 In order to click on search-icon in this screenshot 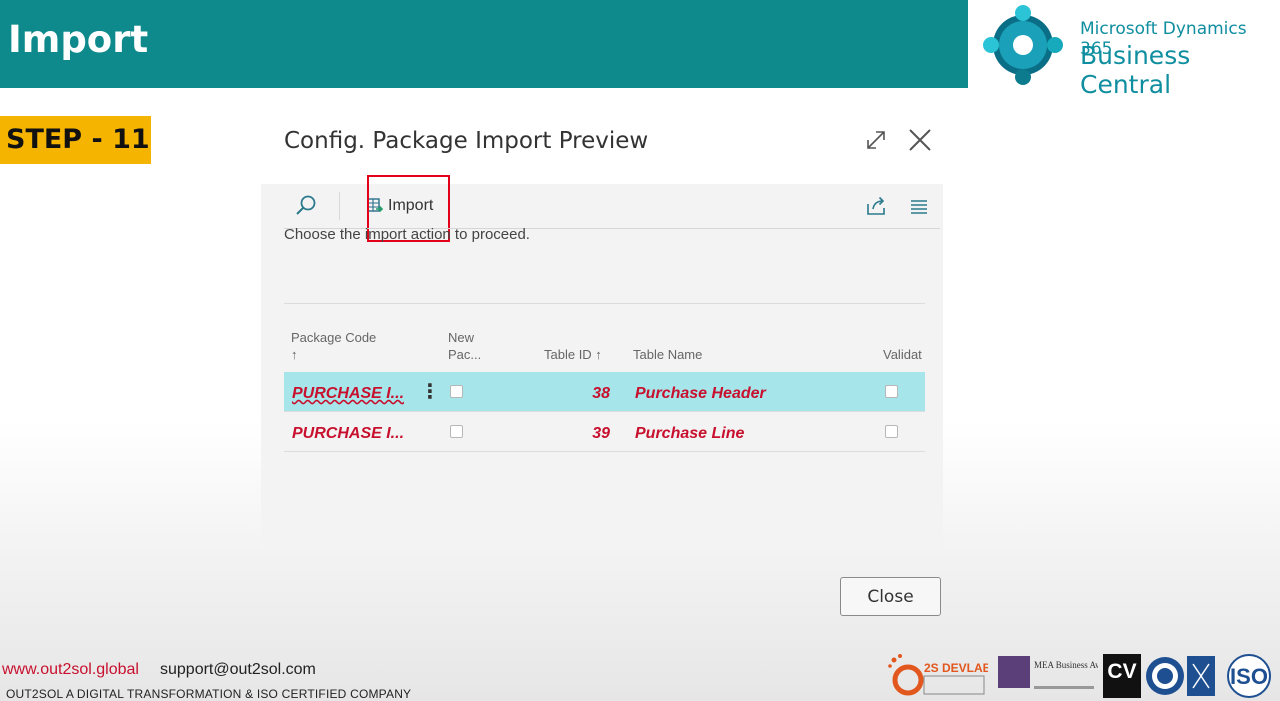, I will do `click(306, 206)`.